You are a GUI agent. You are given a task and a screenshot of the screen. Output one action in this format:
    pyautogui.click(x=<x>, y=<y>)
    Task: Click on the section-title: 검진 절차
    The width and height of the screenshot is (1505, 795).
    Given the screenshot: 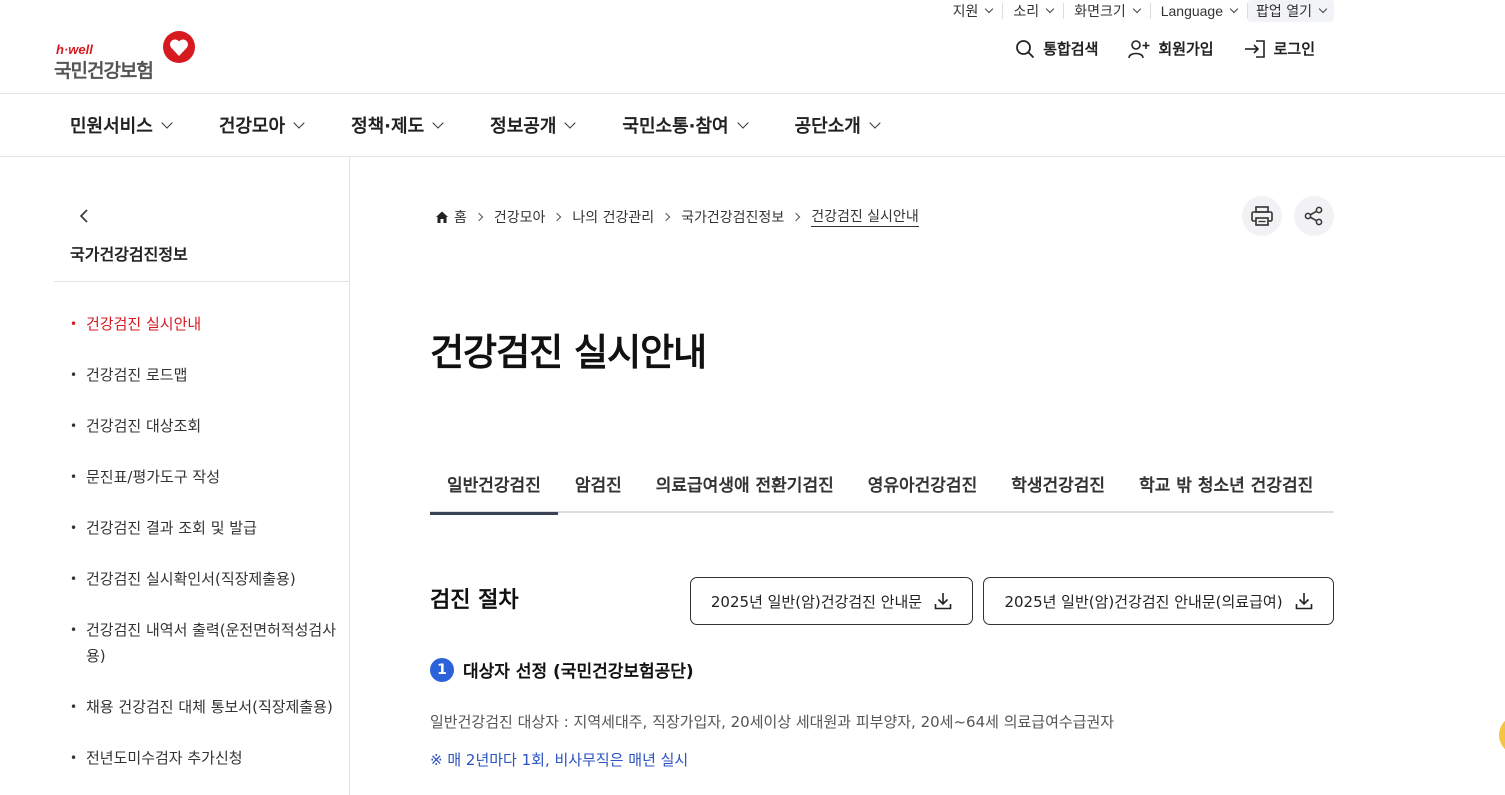 What is the action you would take?
    pyautogui.click(x=474, y=600)
    